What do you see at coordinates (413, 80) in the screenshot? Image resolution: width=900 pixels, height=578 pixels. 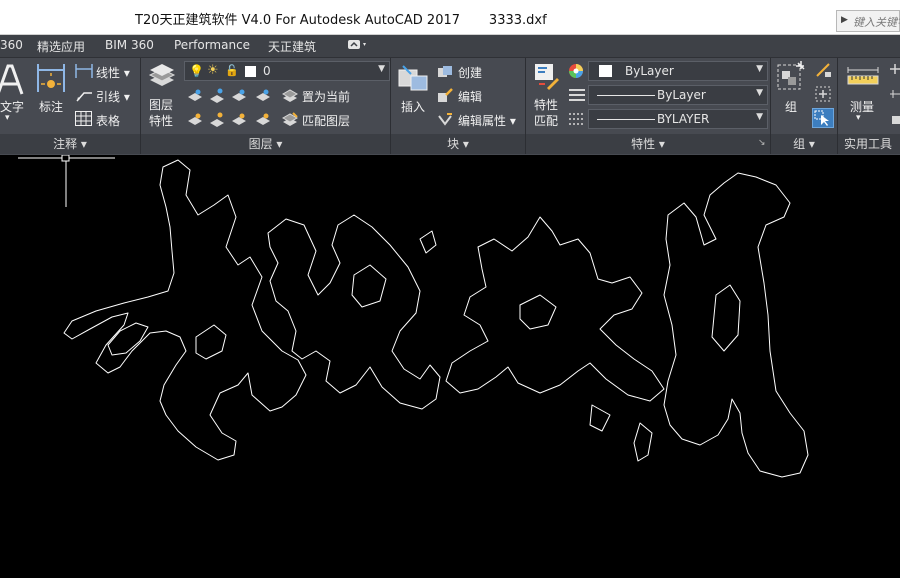 I see `insert-block-icon` at bounding box center [413, 80].